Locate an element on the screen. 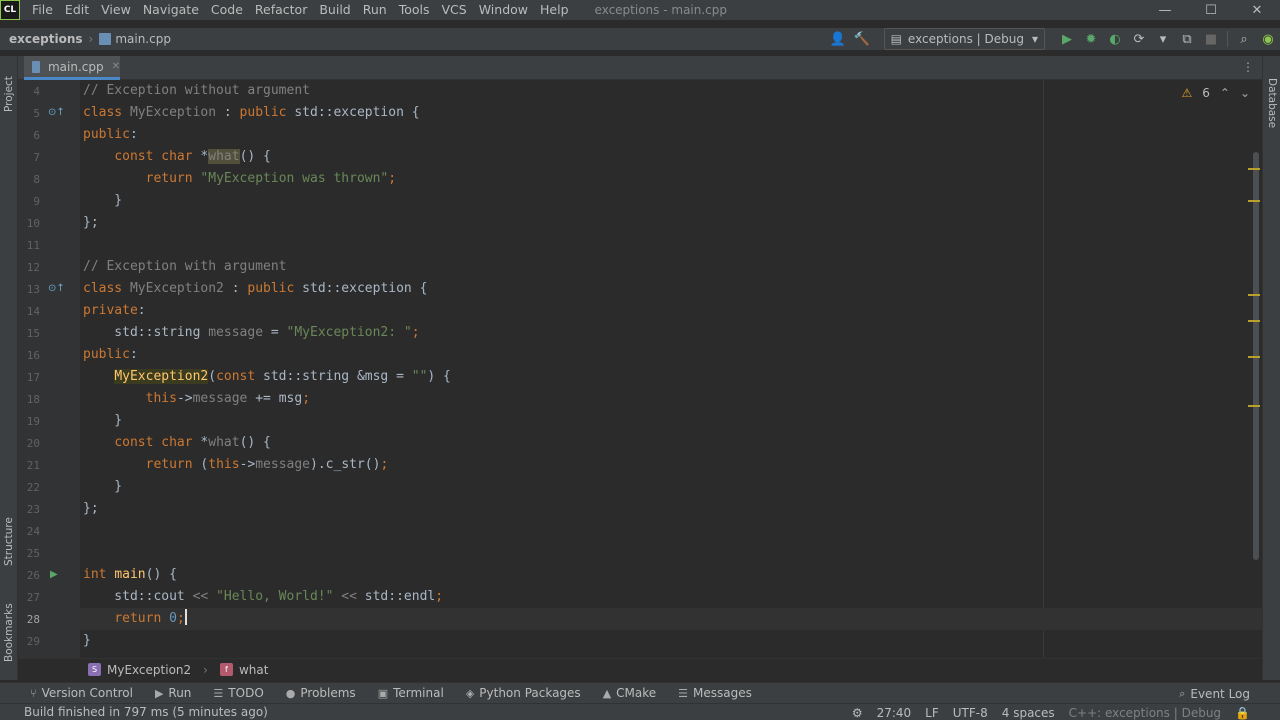  event-log-button: ⌕ Event Log is located at coordinates (1214, 693).